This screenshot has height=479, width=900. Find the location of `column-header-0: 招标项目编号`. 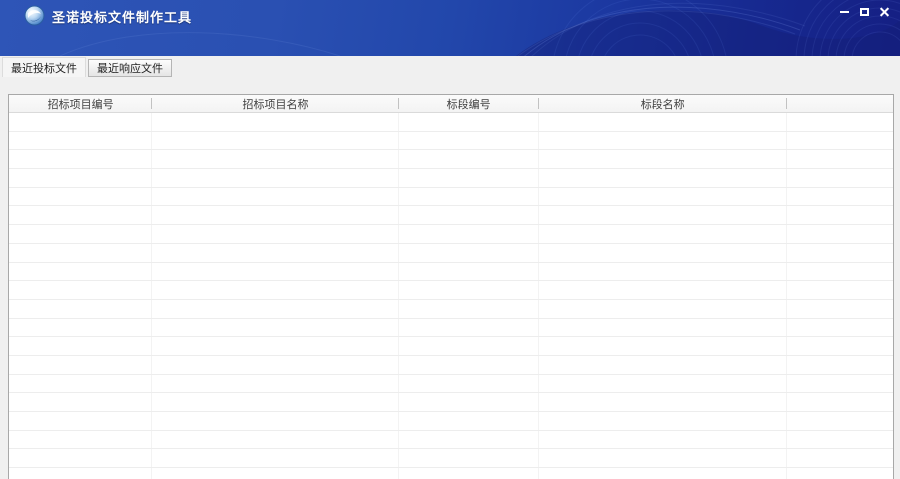

column-header-0: 招标项目编号 is located at coordinates (81, 103).